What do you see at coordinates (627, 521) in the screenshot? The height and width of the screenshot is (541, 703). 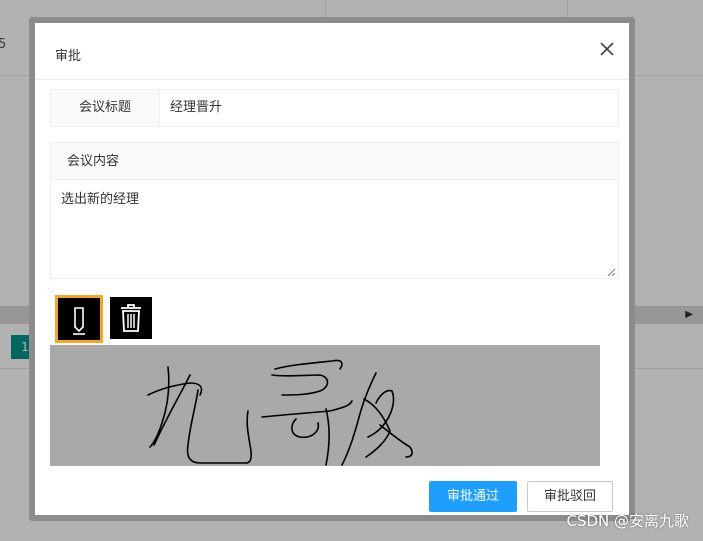 I see `watermark: CSDN @安离九歌` at bounding box center [627, 521].